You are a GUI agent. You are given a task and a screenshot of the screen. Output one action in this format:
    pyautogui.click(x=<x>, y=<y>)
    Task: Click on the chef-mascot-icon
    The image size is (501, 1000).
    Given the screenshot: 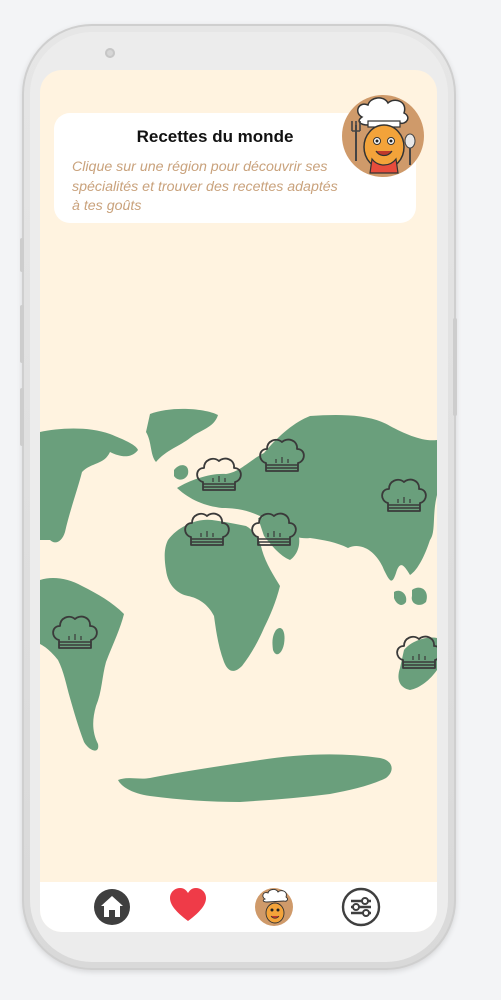 What is the action you would take?
    pyautogui.click(x=274, y=907)
    